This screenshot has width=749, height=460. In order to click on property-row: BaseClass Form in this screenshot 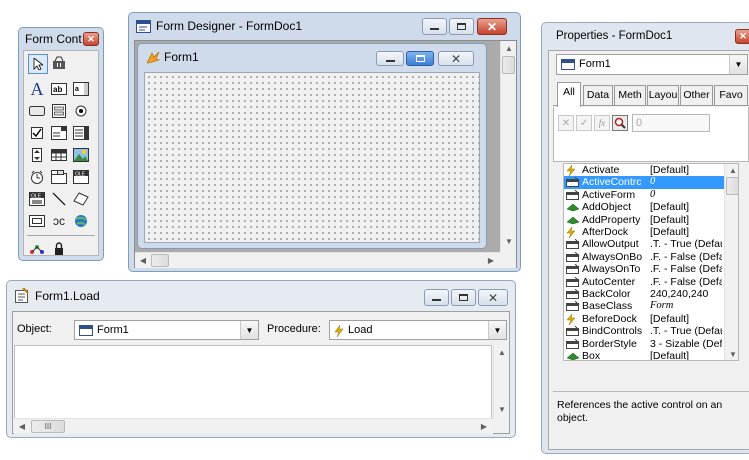, I will do `click(644, 306)`.